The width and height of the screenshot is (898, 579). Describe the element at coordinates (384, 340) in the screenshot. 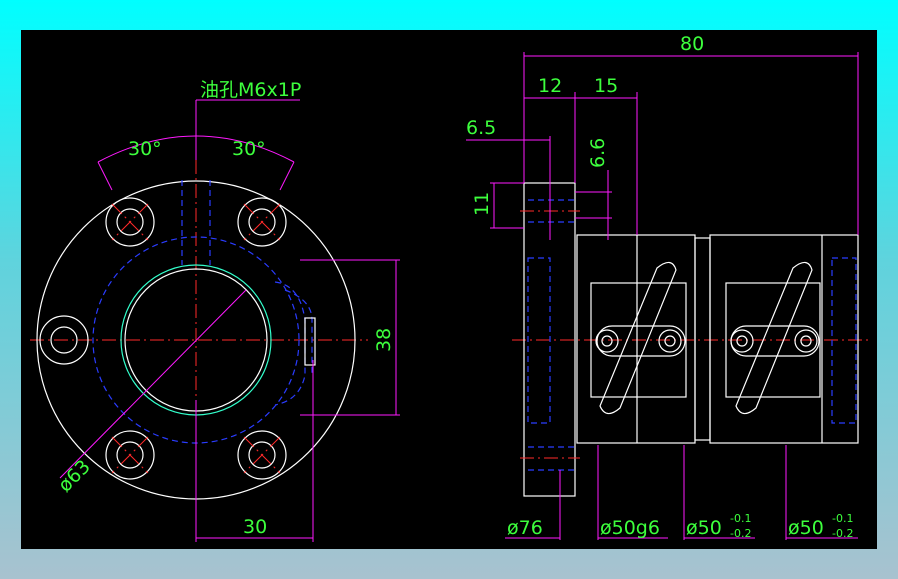

I see `dim-38-label: 38` at that location.